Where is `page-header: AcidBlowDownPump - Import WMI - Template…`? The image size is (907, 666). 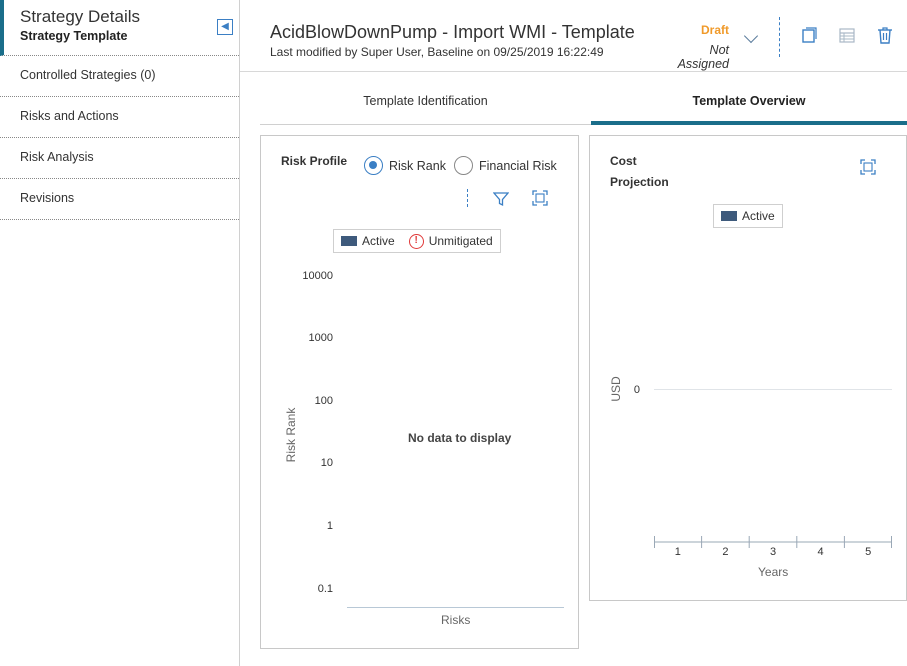 page-header: AcidBlowDownPump - Import WMI - Template… is located at coordinates (573, 36).